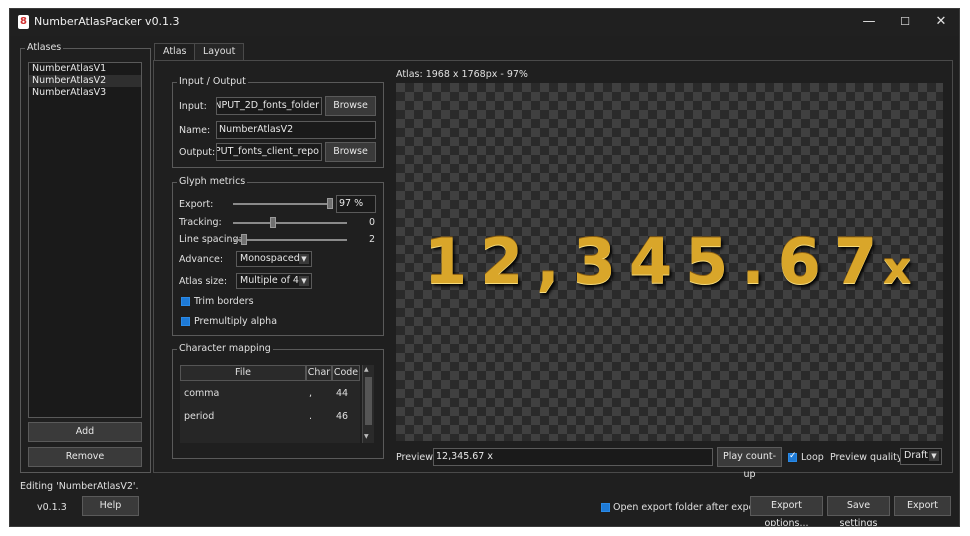 The height and width of the screenshot is (536, 970). What do you see at coordinates (416, 457) in the screenshot?
I see `preview-label: Preview:` at bounding box center [416, 457].